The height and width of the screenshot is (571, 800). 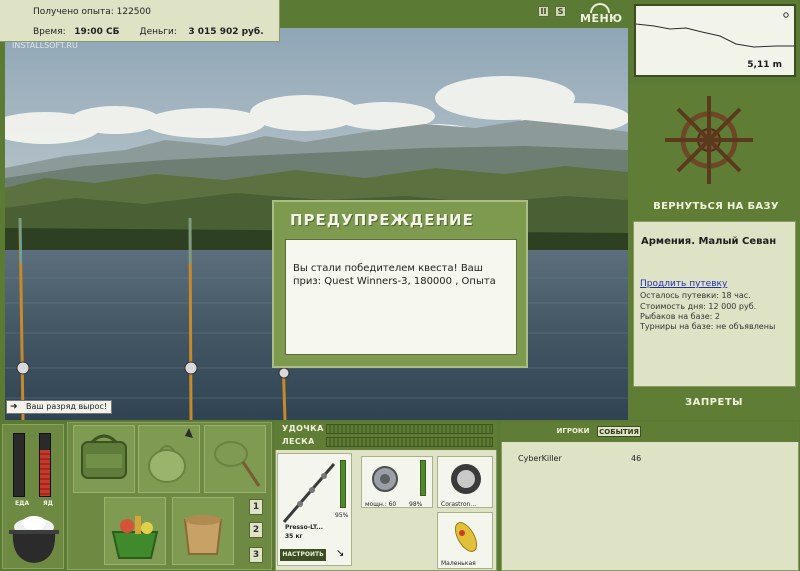 I want to click on player-value: 46, so click(x=636, y=458).